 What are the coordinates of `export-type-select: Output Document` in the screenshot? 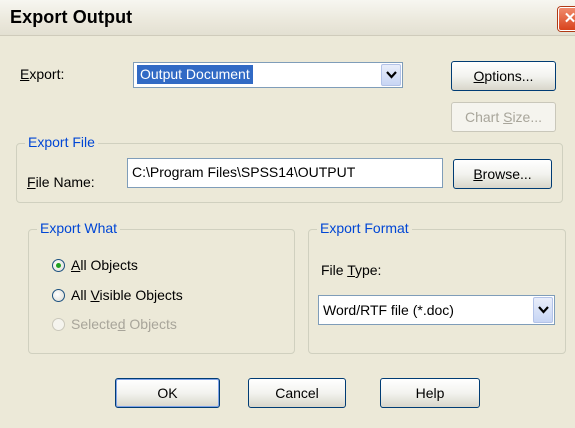 It's located at (268, 75).